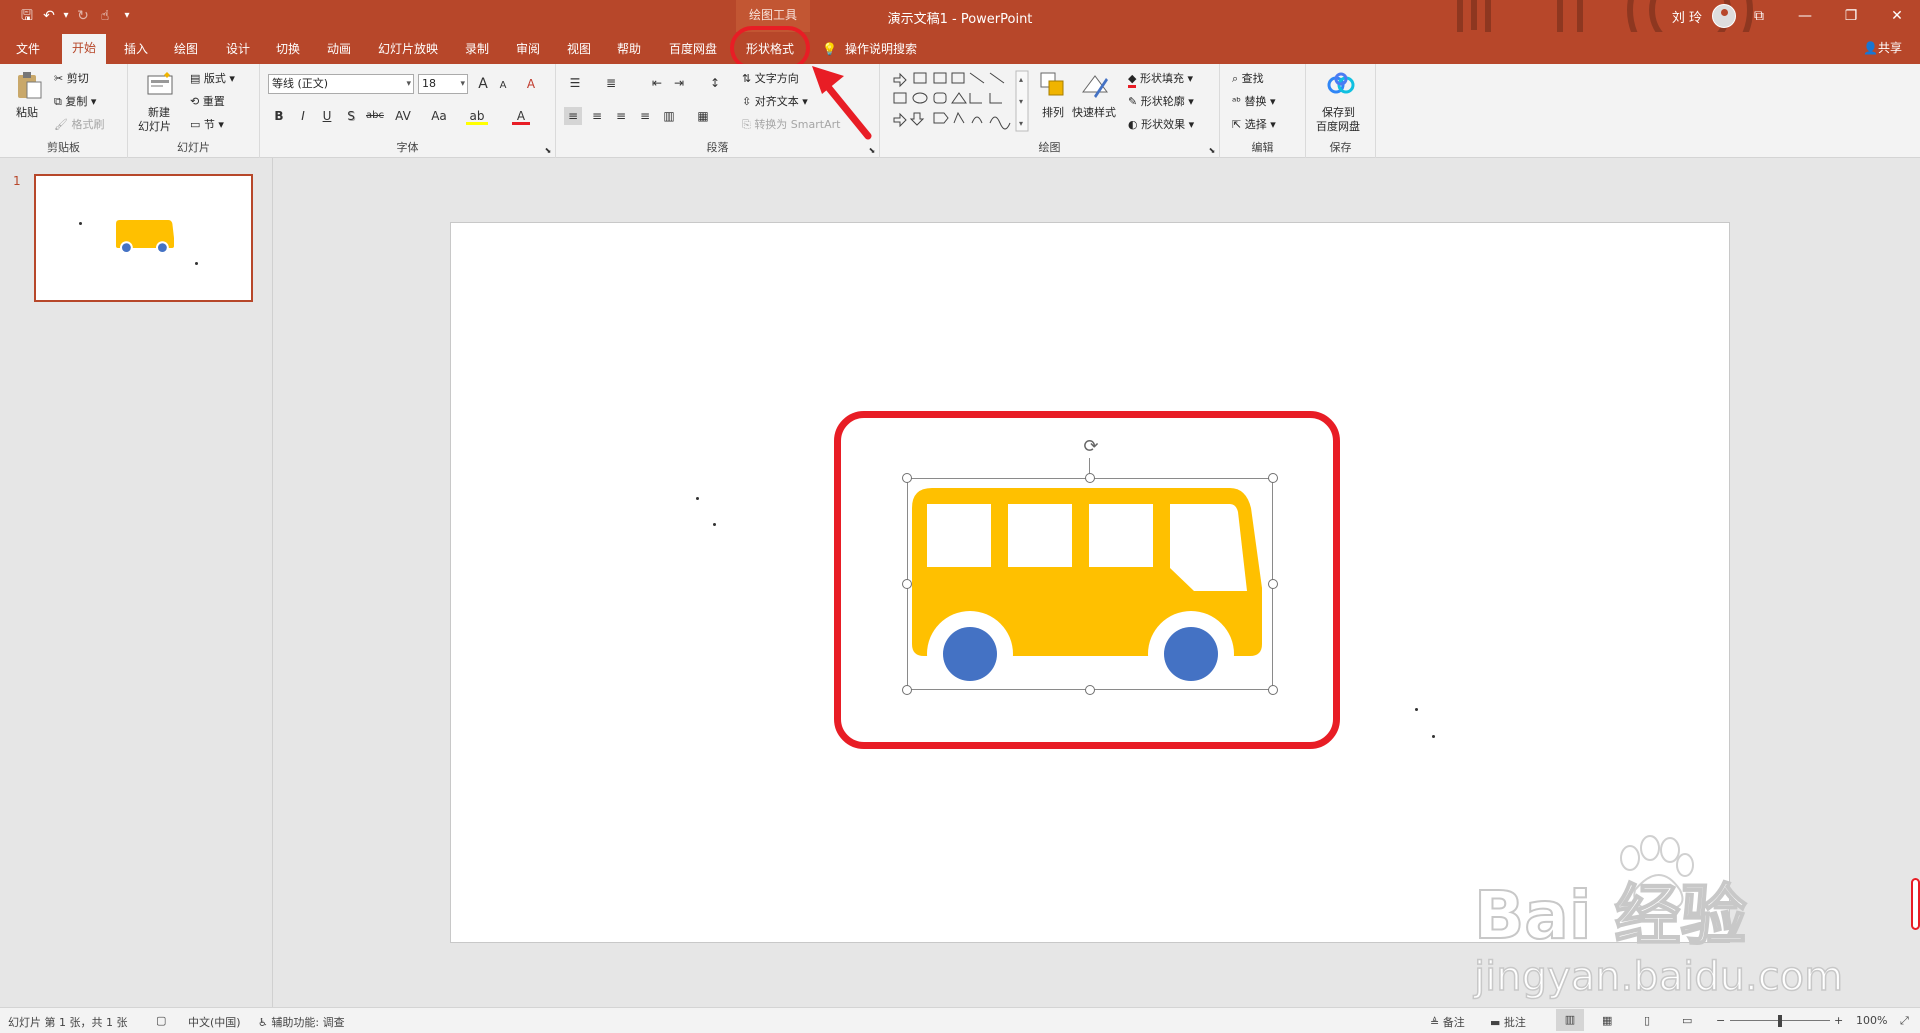 This screenshot has width=1920, height=1033. What do you see at coordinates (1805, 16) in the screenshot?
I see `minimize-icon: —` at bounding box center [1805, 16].